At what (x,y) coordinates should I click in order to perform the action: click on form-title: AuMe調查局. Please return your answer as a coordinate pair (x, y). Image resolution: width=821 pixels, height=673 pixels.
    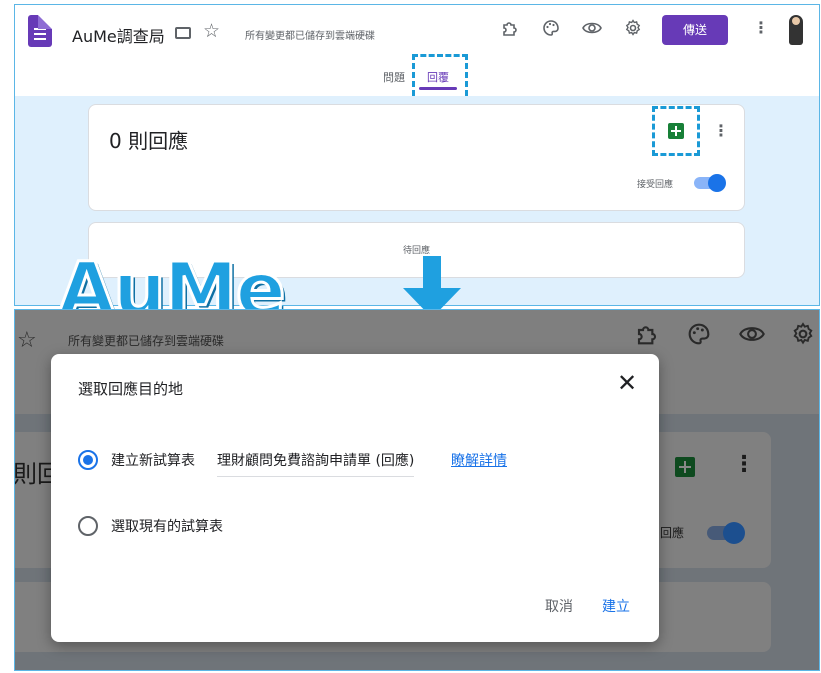
    Looking at the image, I should click on (118, 35).